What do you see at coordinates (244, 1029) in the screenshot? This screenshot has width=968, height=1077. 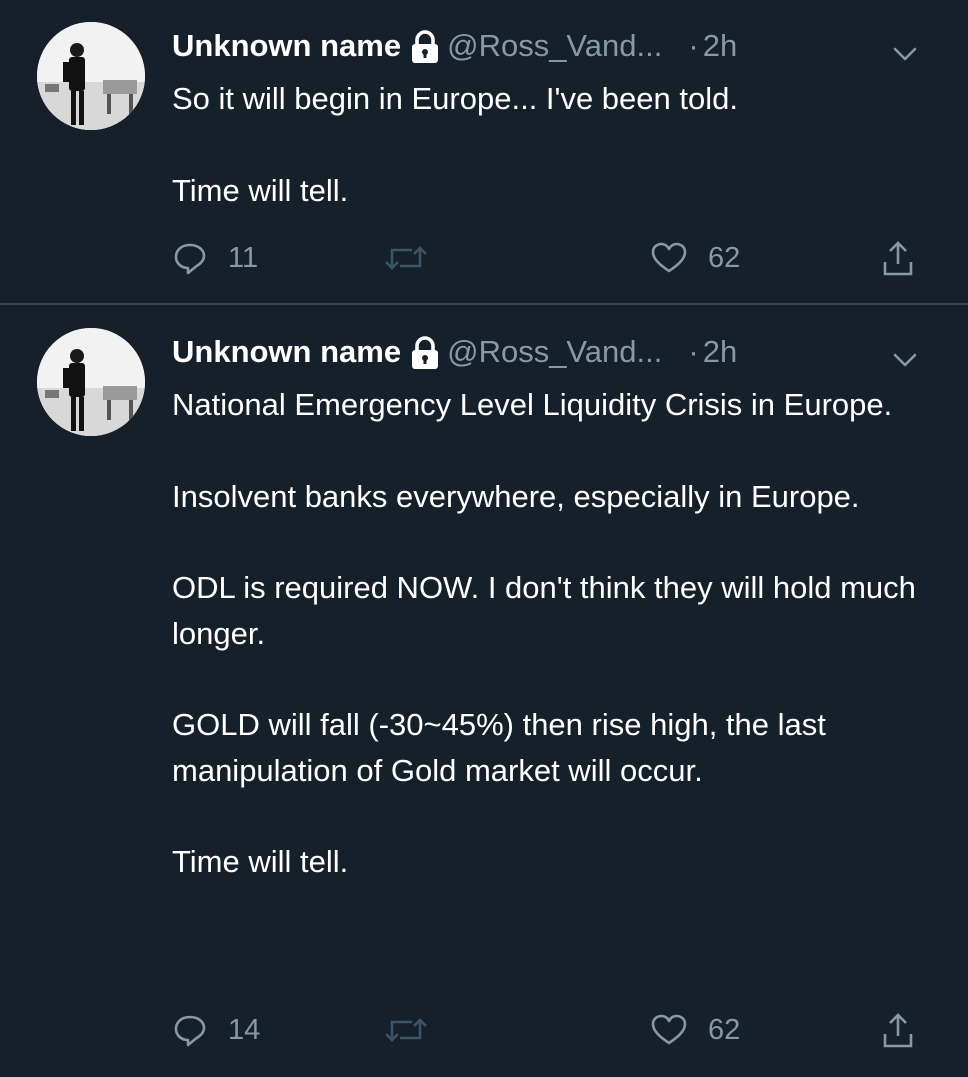 I see `reply-count: 14` at bounding box center [244, 1029].